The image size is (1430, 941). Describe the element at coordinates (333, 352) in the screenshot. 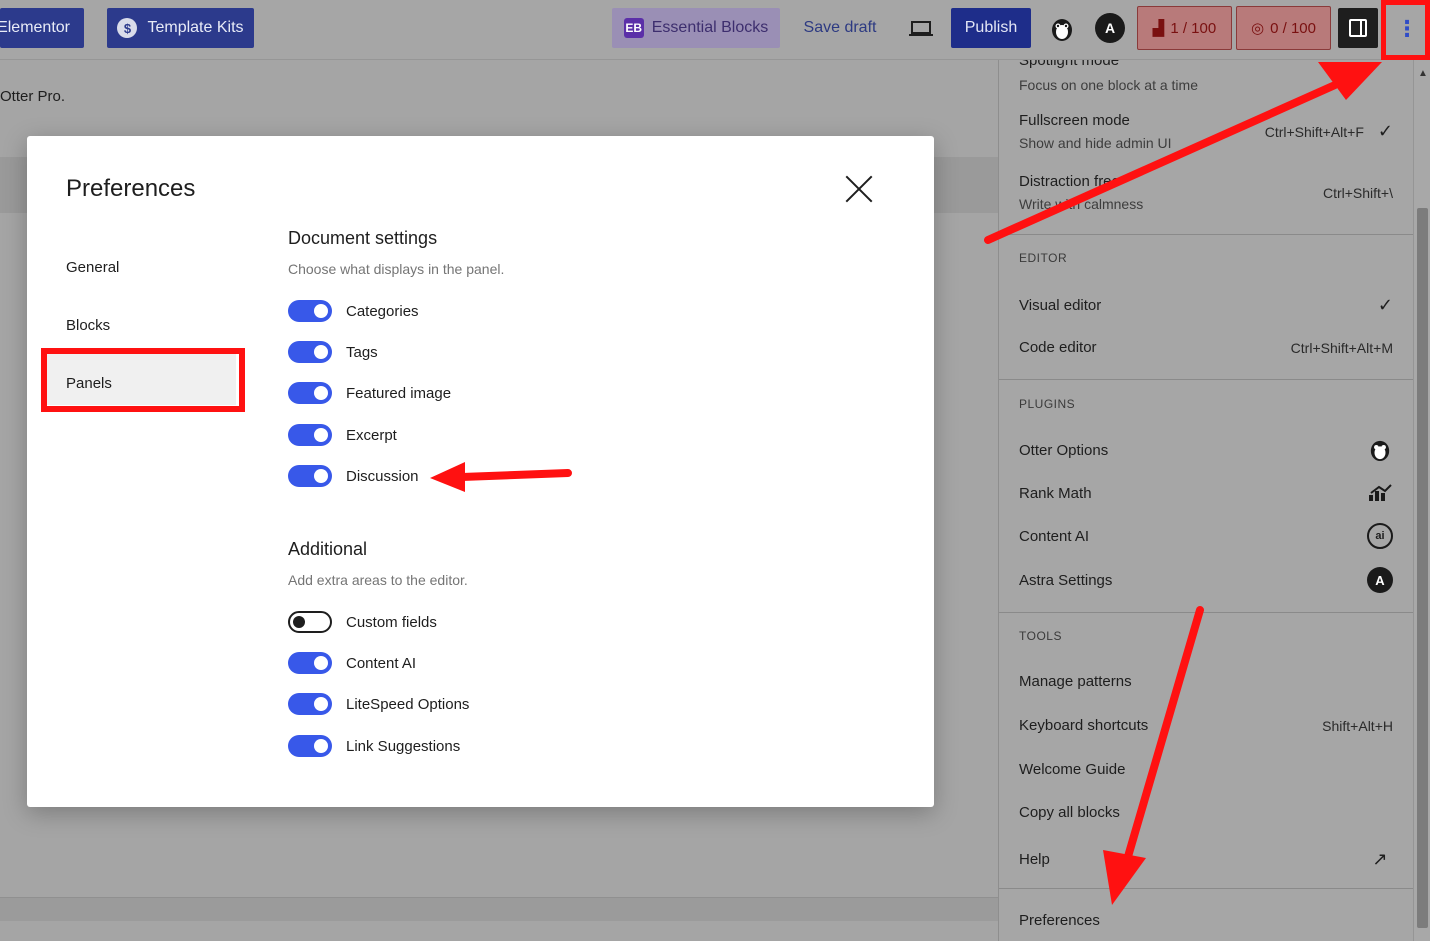

I see `option-tags: Tags` at that location.